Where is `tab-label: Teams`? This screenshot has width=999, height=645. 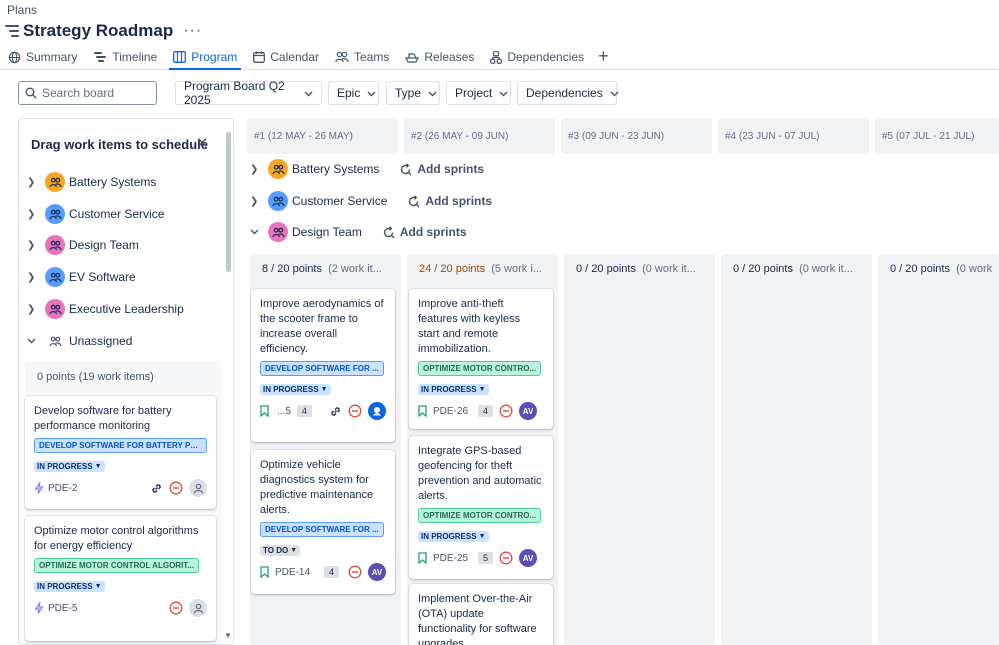
tab-label: Teams is located at coordinates (371, 57).